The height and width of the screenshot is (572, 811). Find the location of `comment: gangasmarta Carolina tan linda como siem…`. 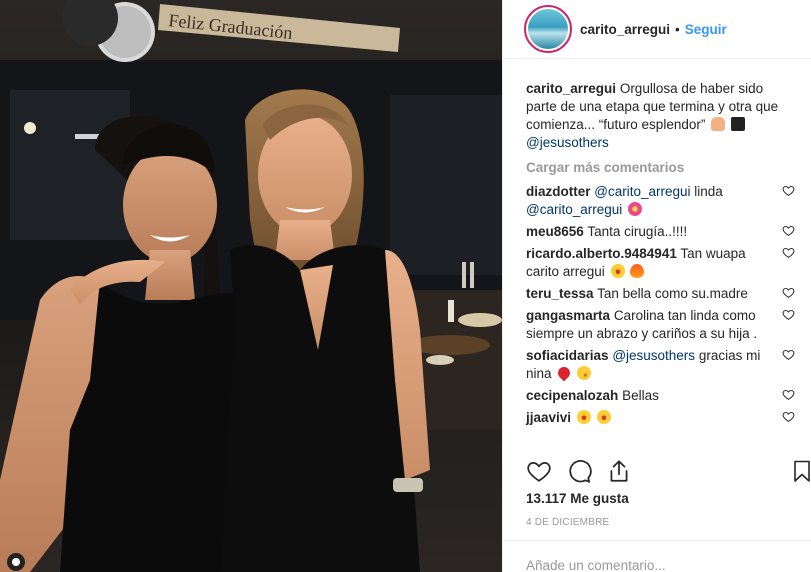

comment: gangasmarta Carolina tan linda como siem… is located at coordinates (660, 325).